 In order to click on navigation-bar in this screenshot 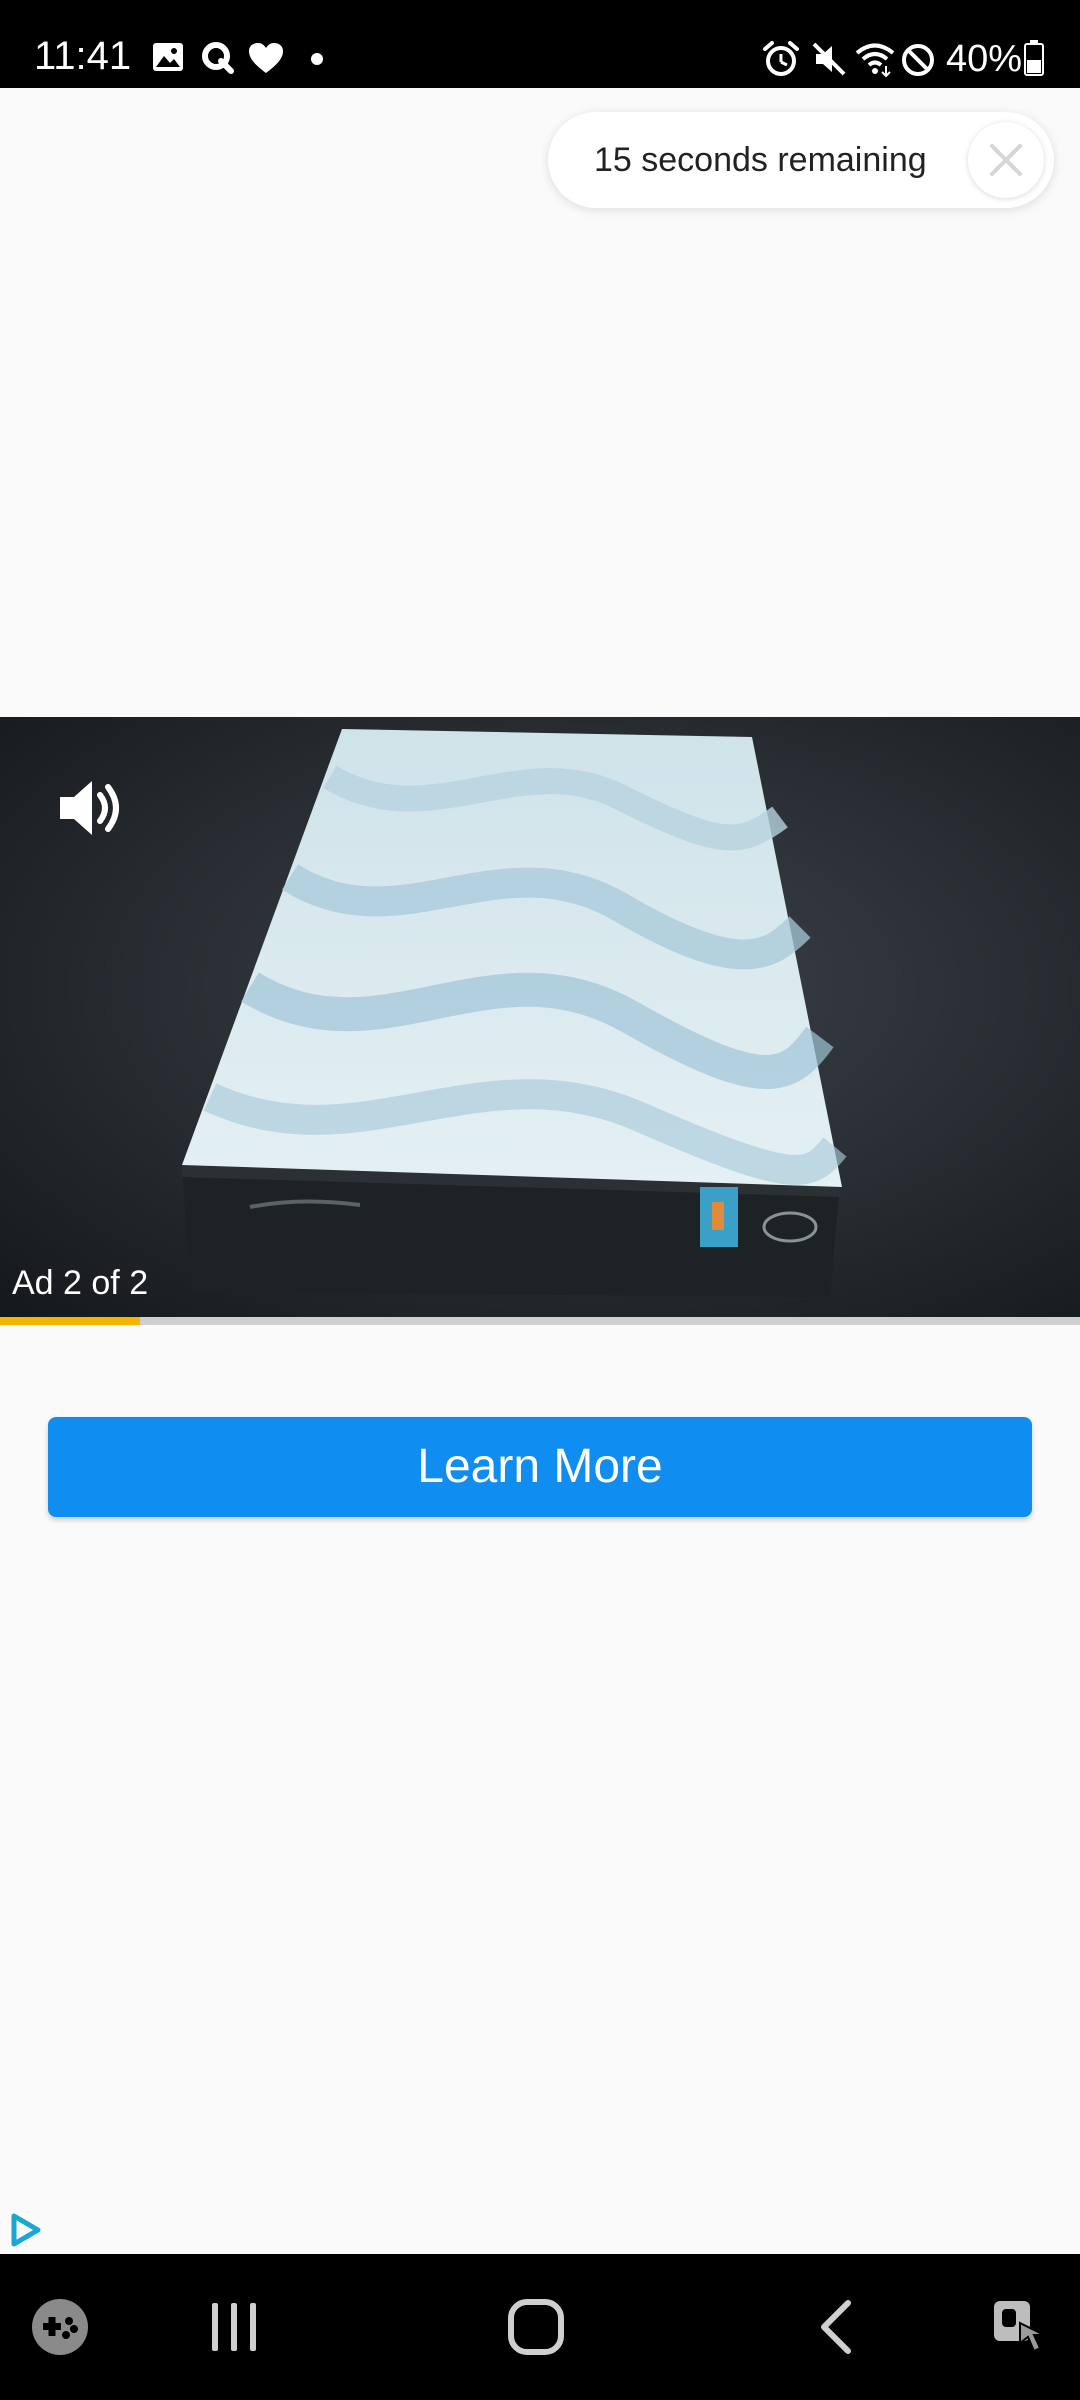, I will do `click(540, 2327)`.